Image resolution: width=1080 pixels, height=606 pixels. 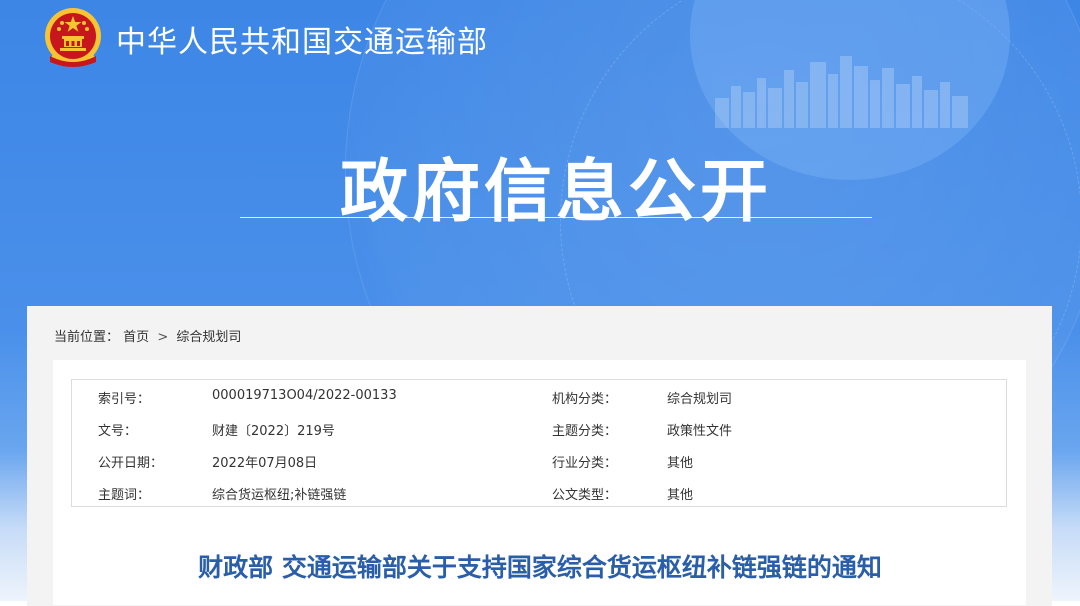 What do you see at coordinates (539, 460) in the screenshot?
I see `metadata-row: 公开日期： 2022年07月08日 行业分类： 其他` at bounding box center [539, 460].